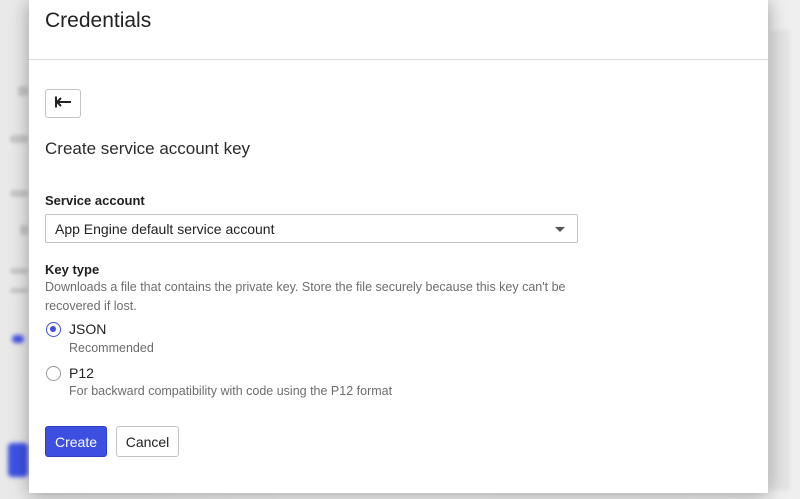 This screenshot has width=800, height=499. What do you see at coordinates (81, 373) in the screenshot?
I see `option-p12-label: P12` at bounding box center [81, 373].